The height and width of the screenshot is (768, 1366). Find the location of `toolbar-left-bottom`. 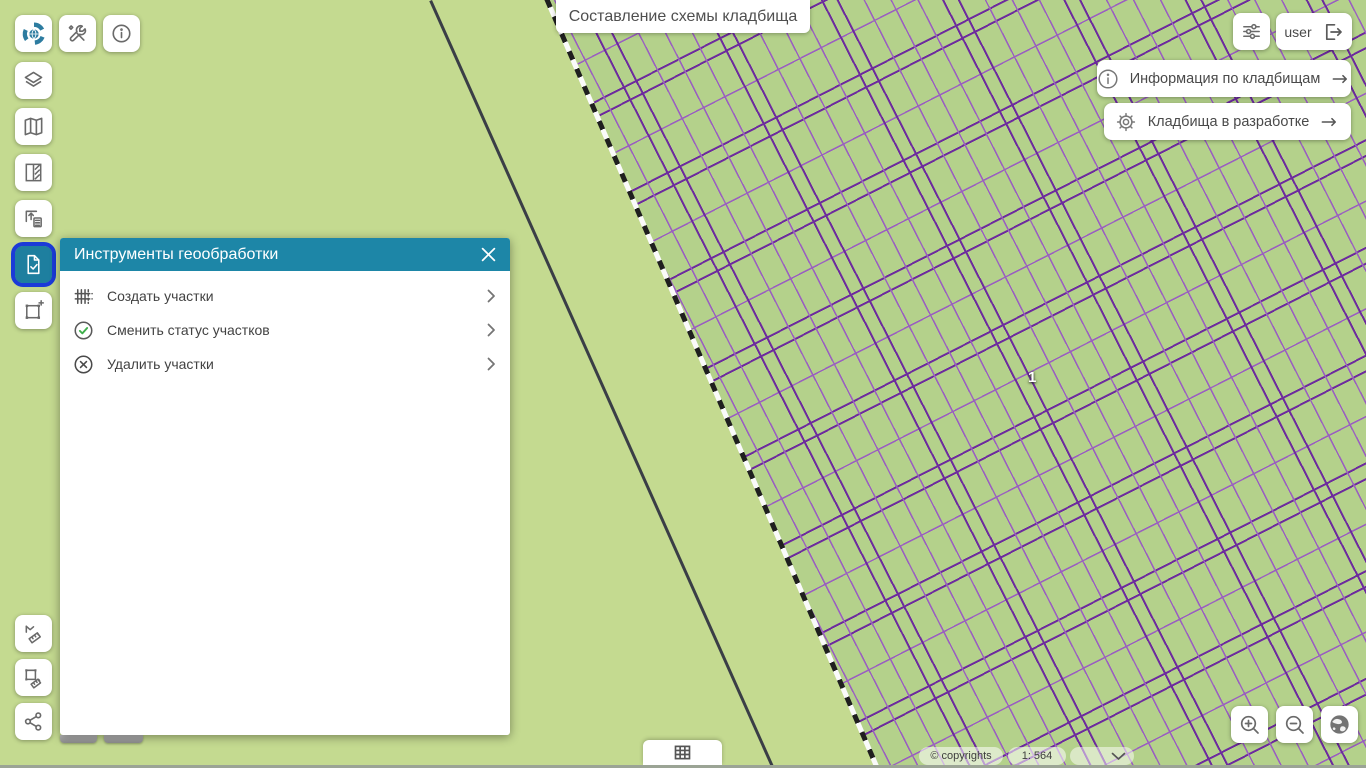

toolbar-left-bottom is located at coordinates (33, 677).